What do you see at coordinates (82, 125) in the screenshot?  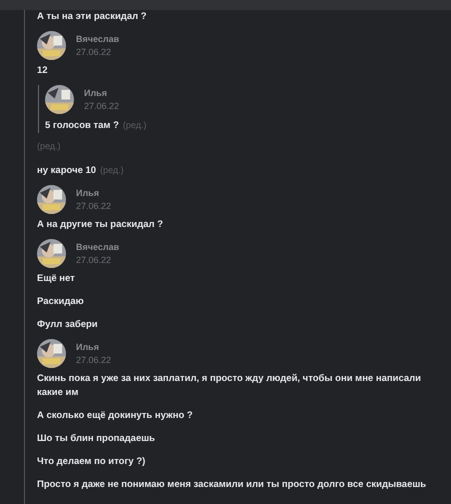 I see `message-text: 5 голосов там ?` at bounding box center [82, 125].